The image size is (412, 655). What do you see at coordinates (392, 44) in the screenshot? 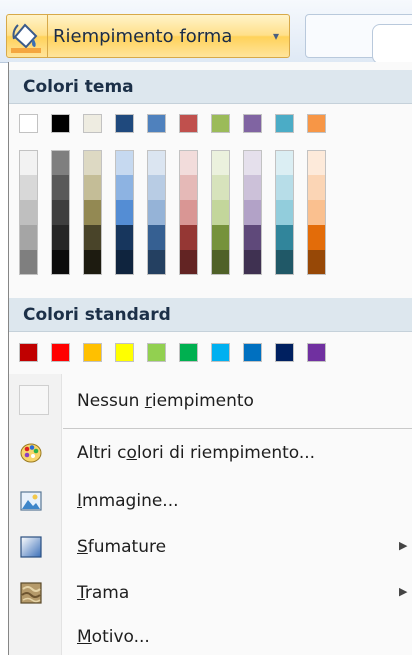
I see `ribbon-gallery-button` at bounding box center [392, 44].